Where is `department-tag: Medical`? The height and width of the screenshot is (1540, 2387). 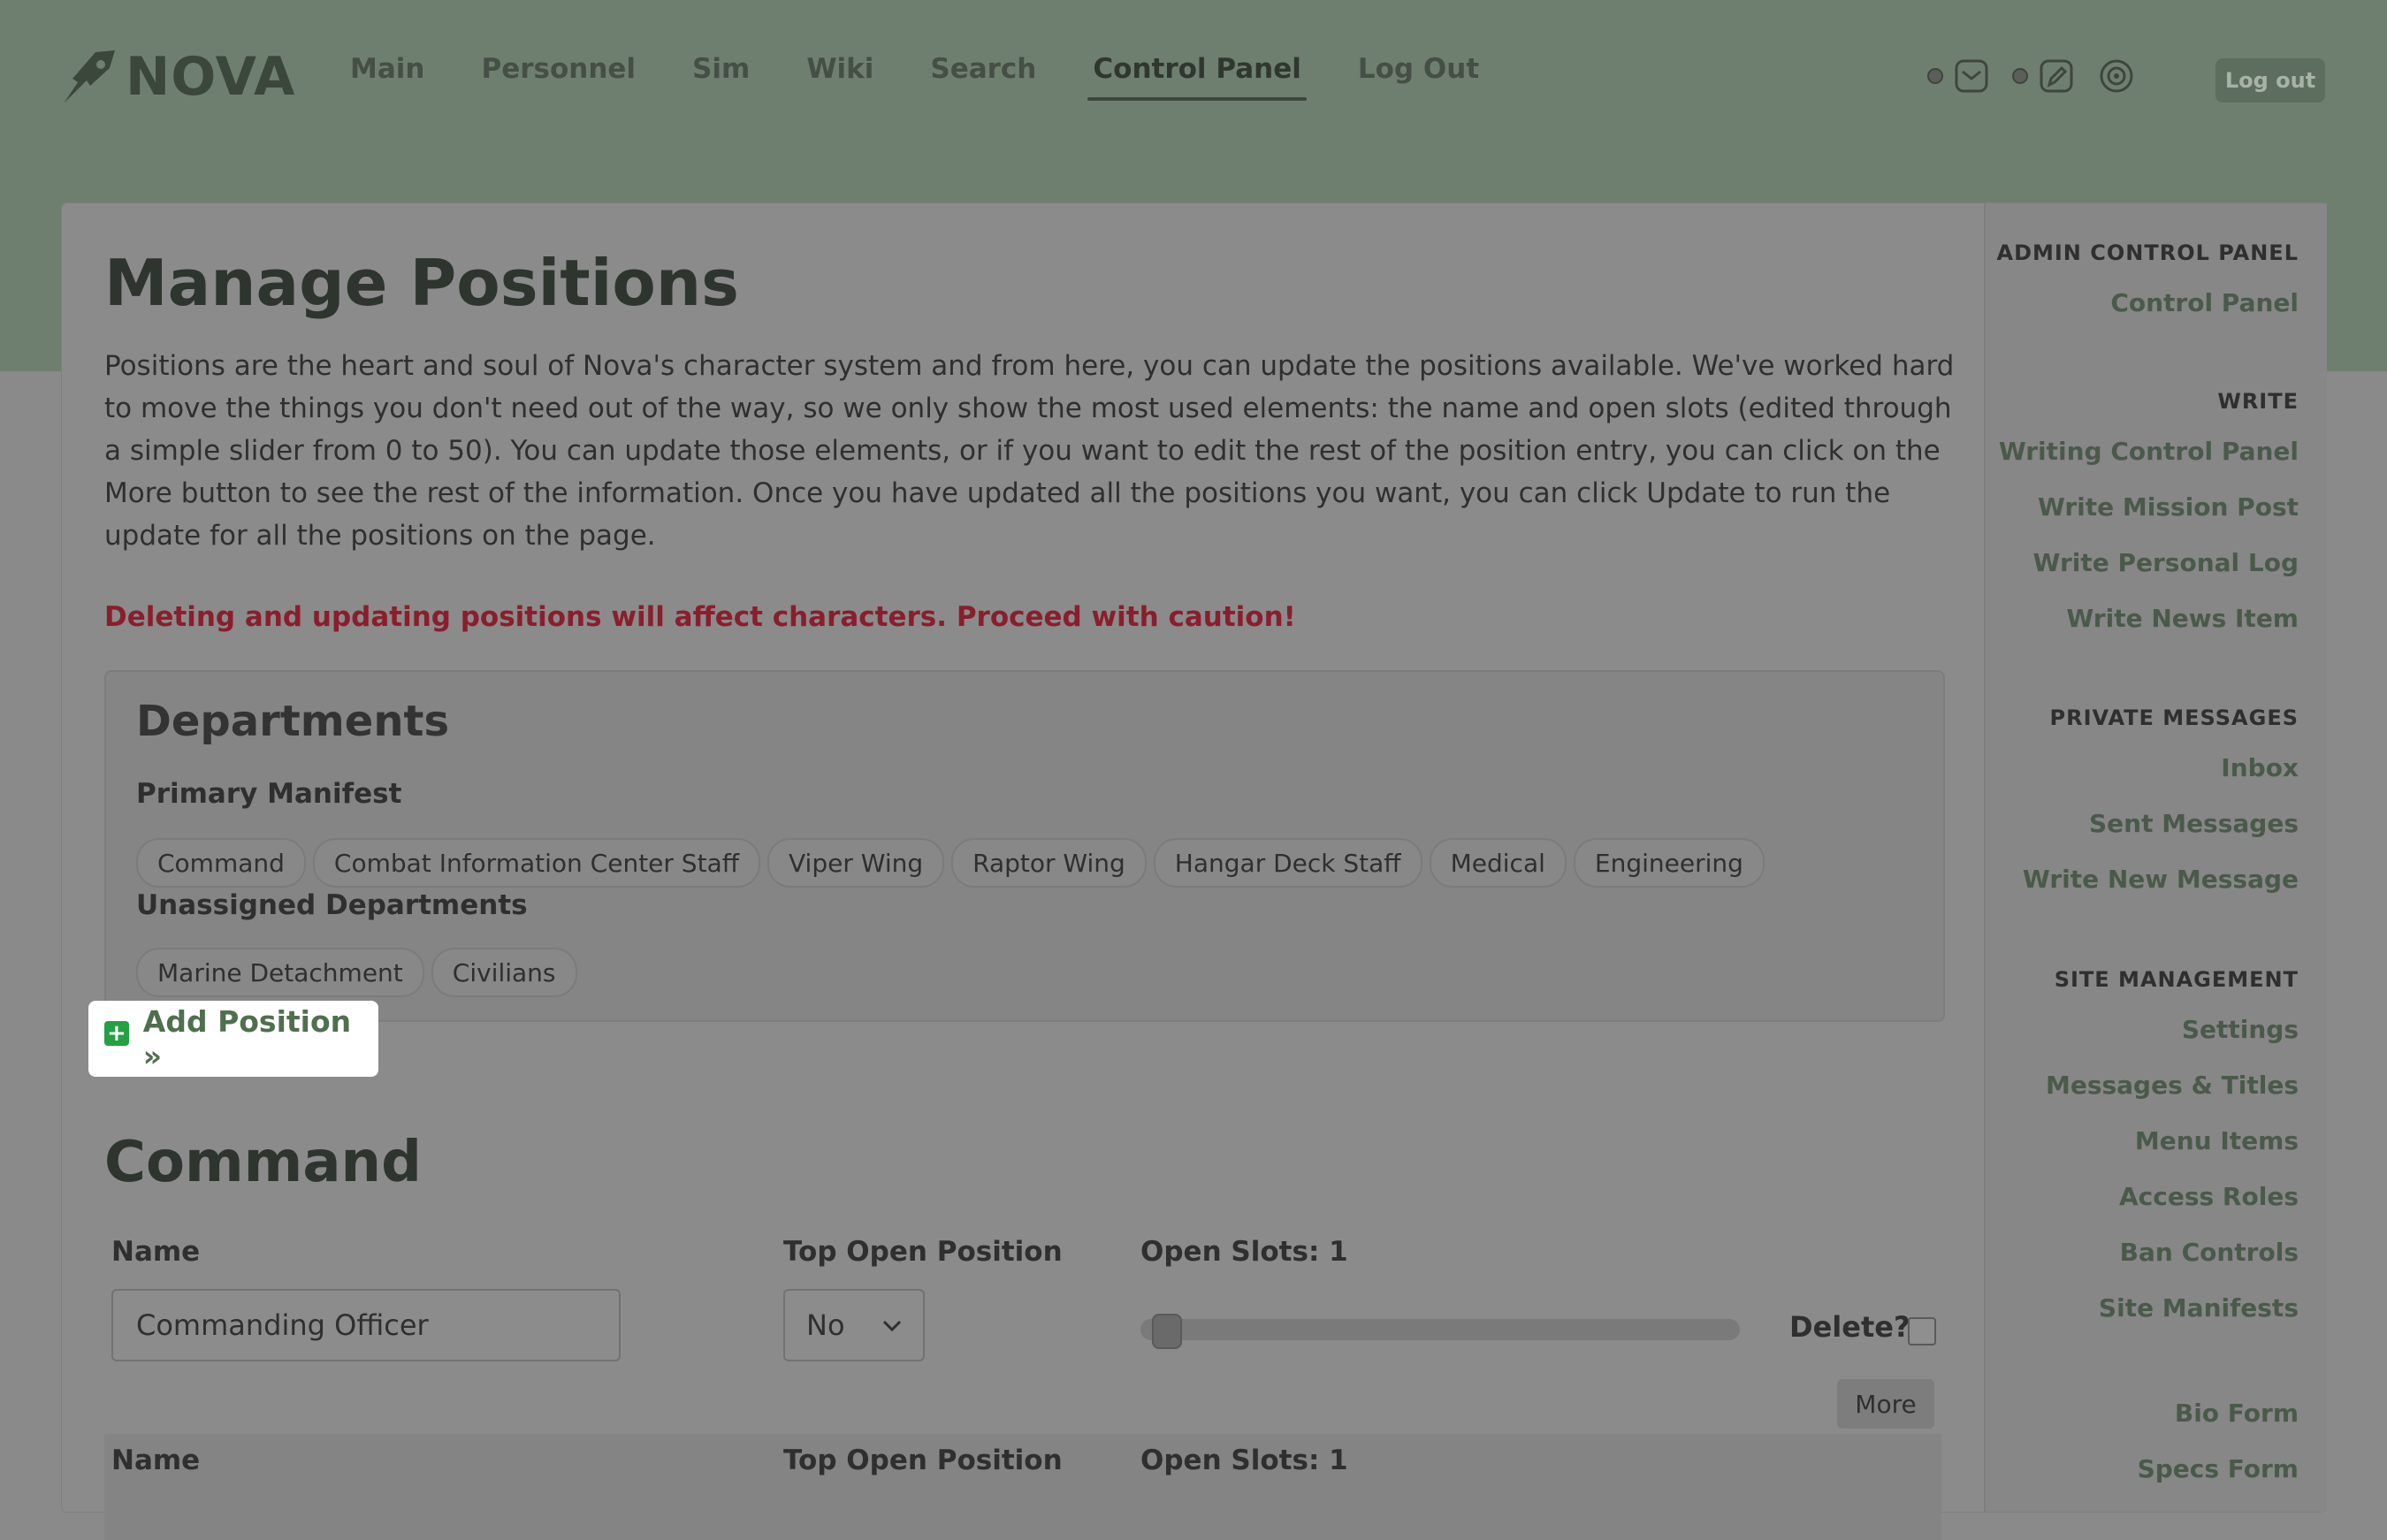
department-tag: Medical is located at coordinates (1498, 863).